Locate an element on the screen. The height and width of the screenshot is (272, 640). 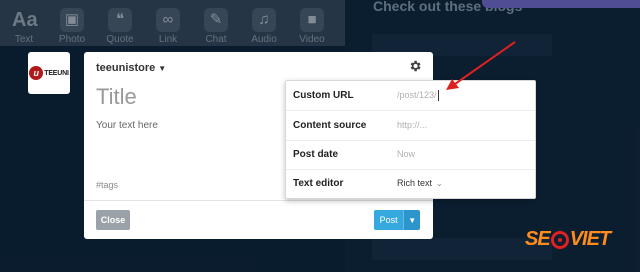
post-button-group: Post ▼ is located at coordinates (397, 220).